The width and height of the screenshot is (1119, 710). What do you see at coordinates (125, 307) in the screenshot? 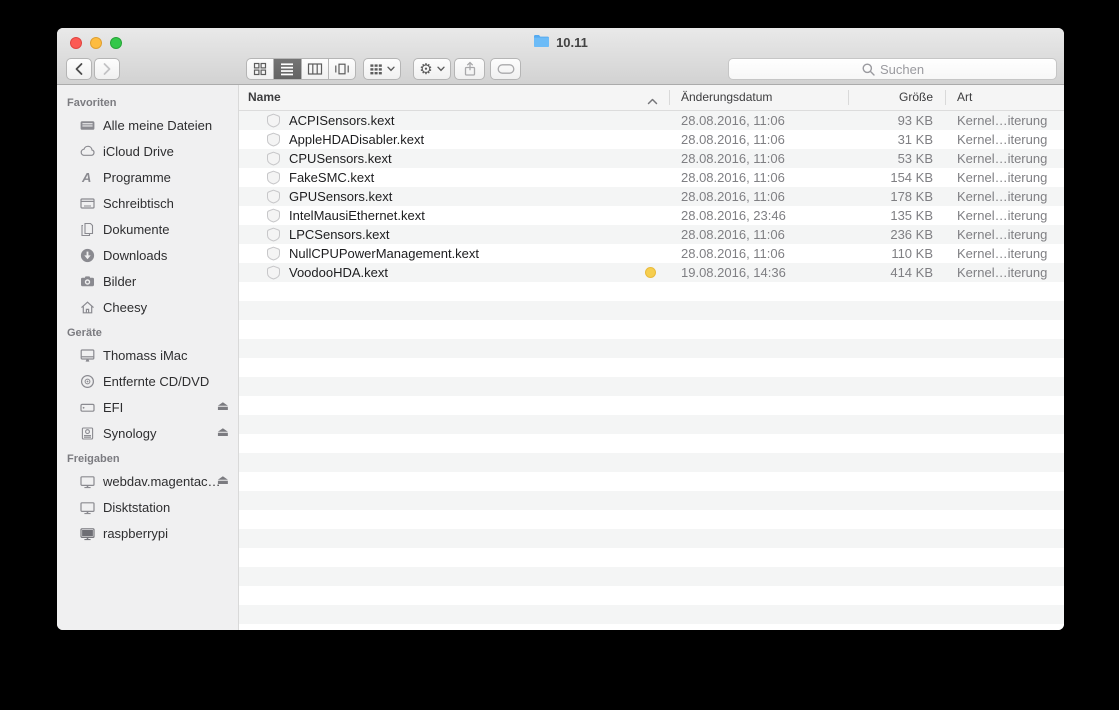
I see `sidebar-item-label: Cheesy` at bounding box center [125, 307].